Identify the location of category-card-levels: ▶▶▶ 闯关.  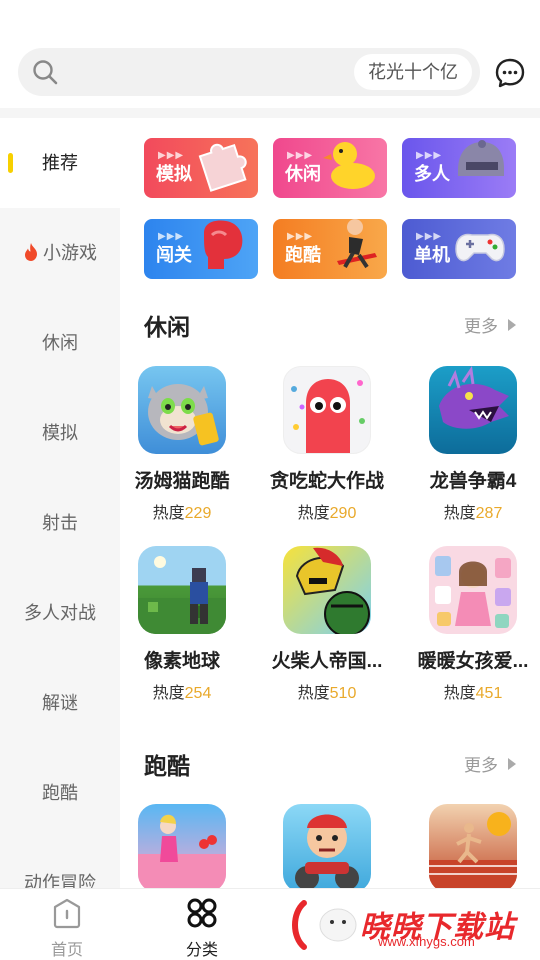
(201, 249).